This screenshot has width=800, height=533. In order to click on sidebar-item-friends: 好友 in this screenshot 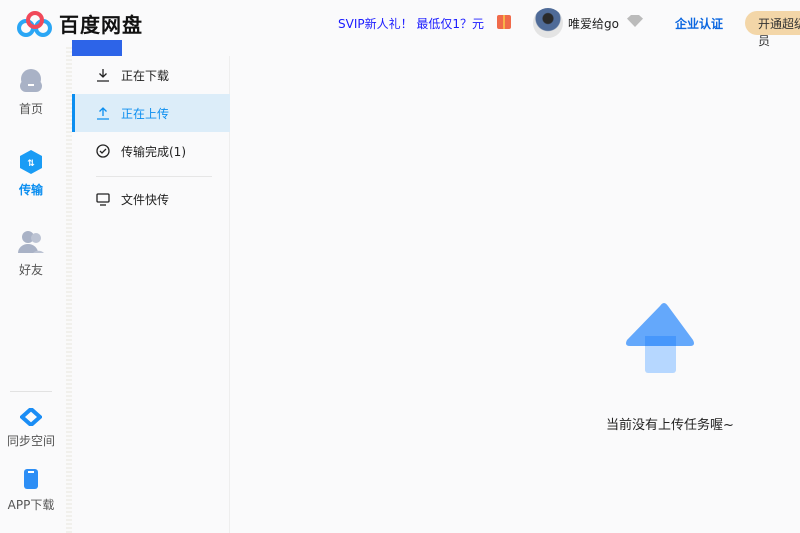, I will do `click(31, 253)`.